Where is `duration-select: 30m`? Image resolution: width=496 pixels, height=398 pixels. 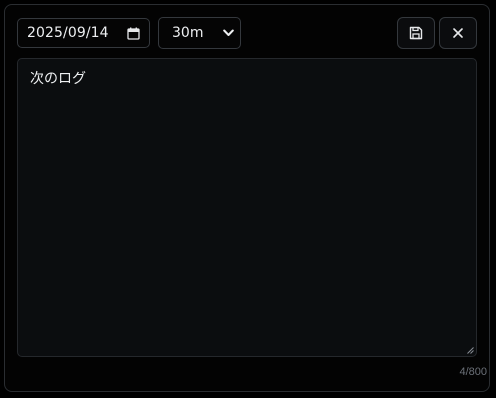
duration-select: 30m is located at coordinates (199, 33).